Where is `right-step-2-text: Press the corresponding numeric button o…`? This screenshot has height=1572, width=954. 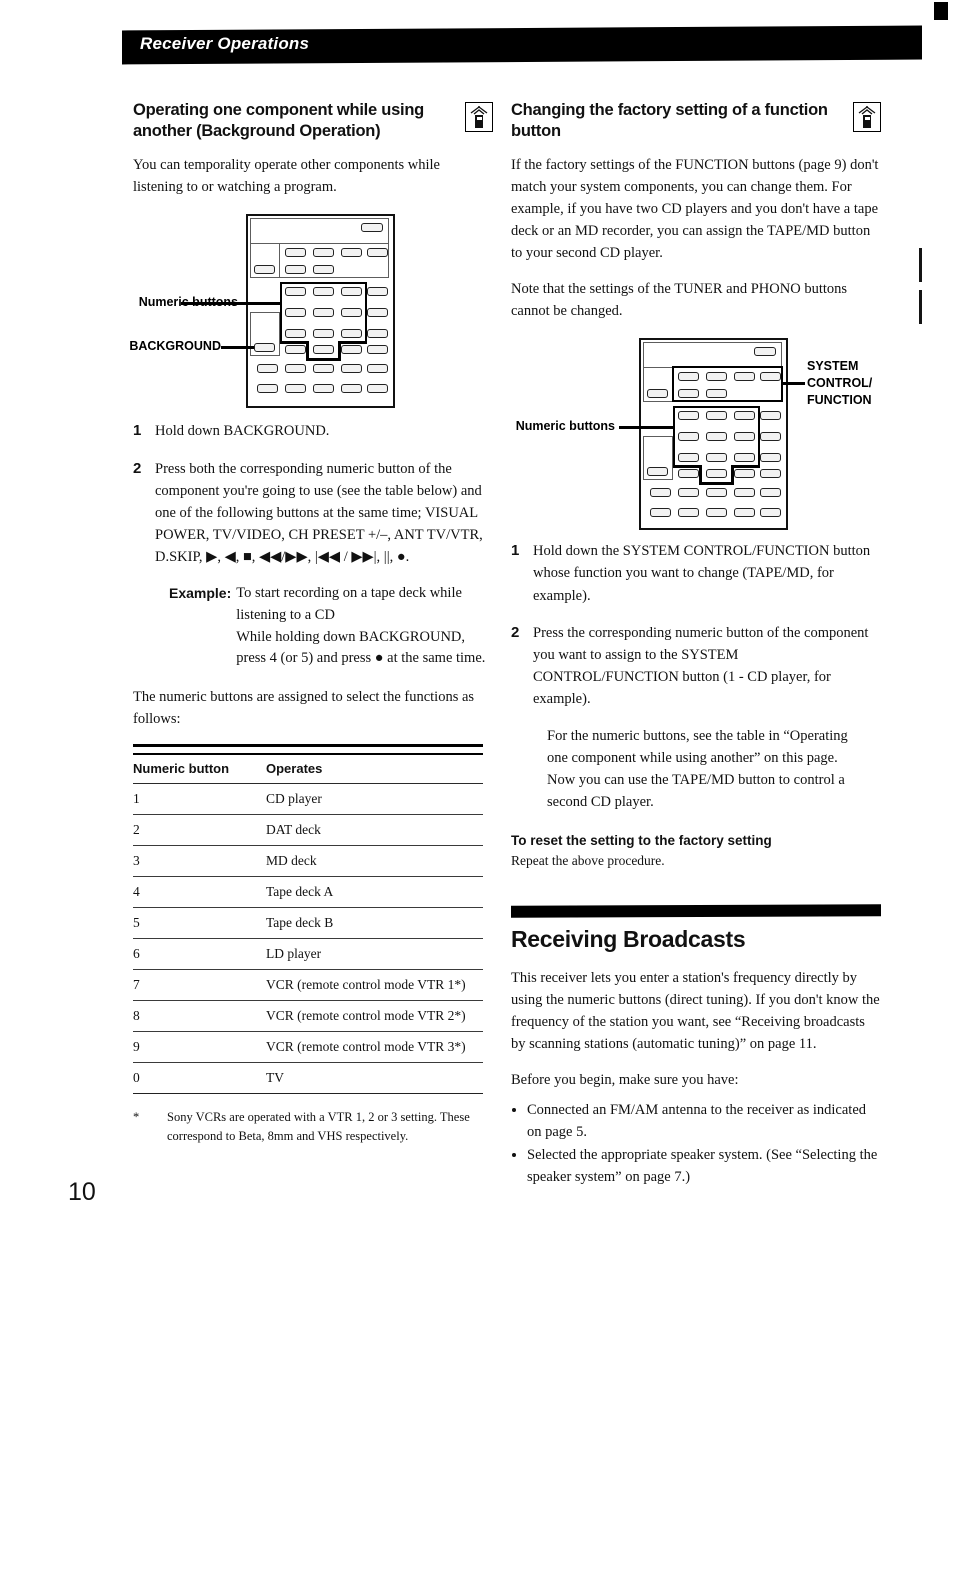 right-step-2-text: Press the corresponding numeric button o… is located at coordinates (701, 665).